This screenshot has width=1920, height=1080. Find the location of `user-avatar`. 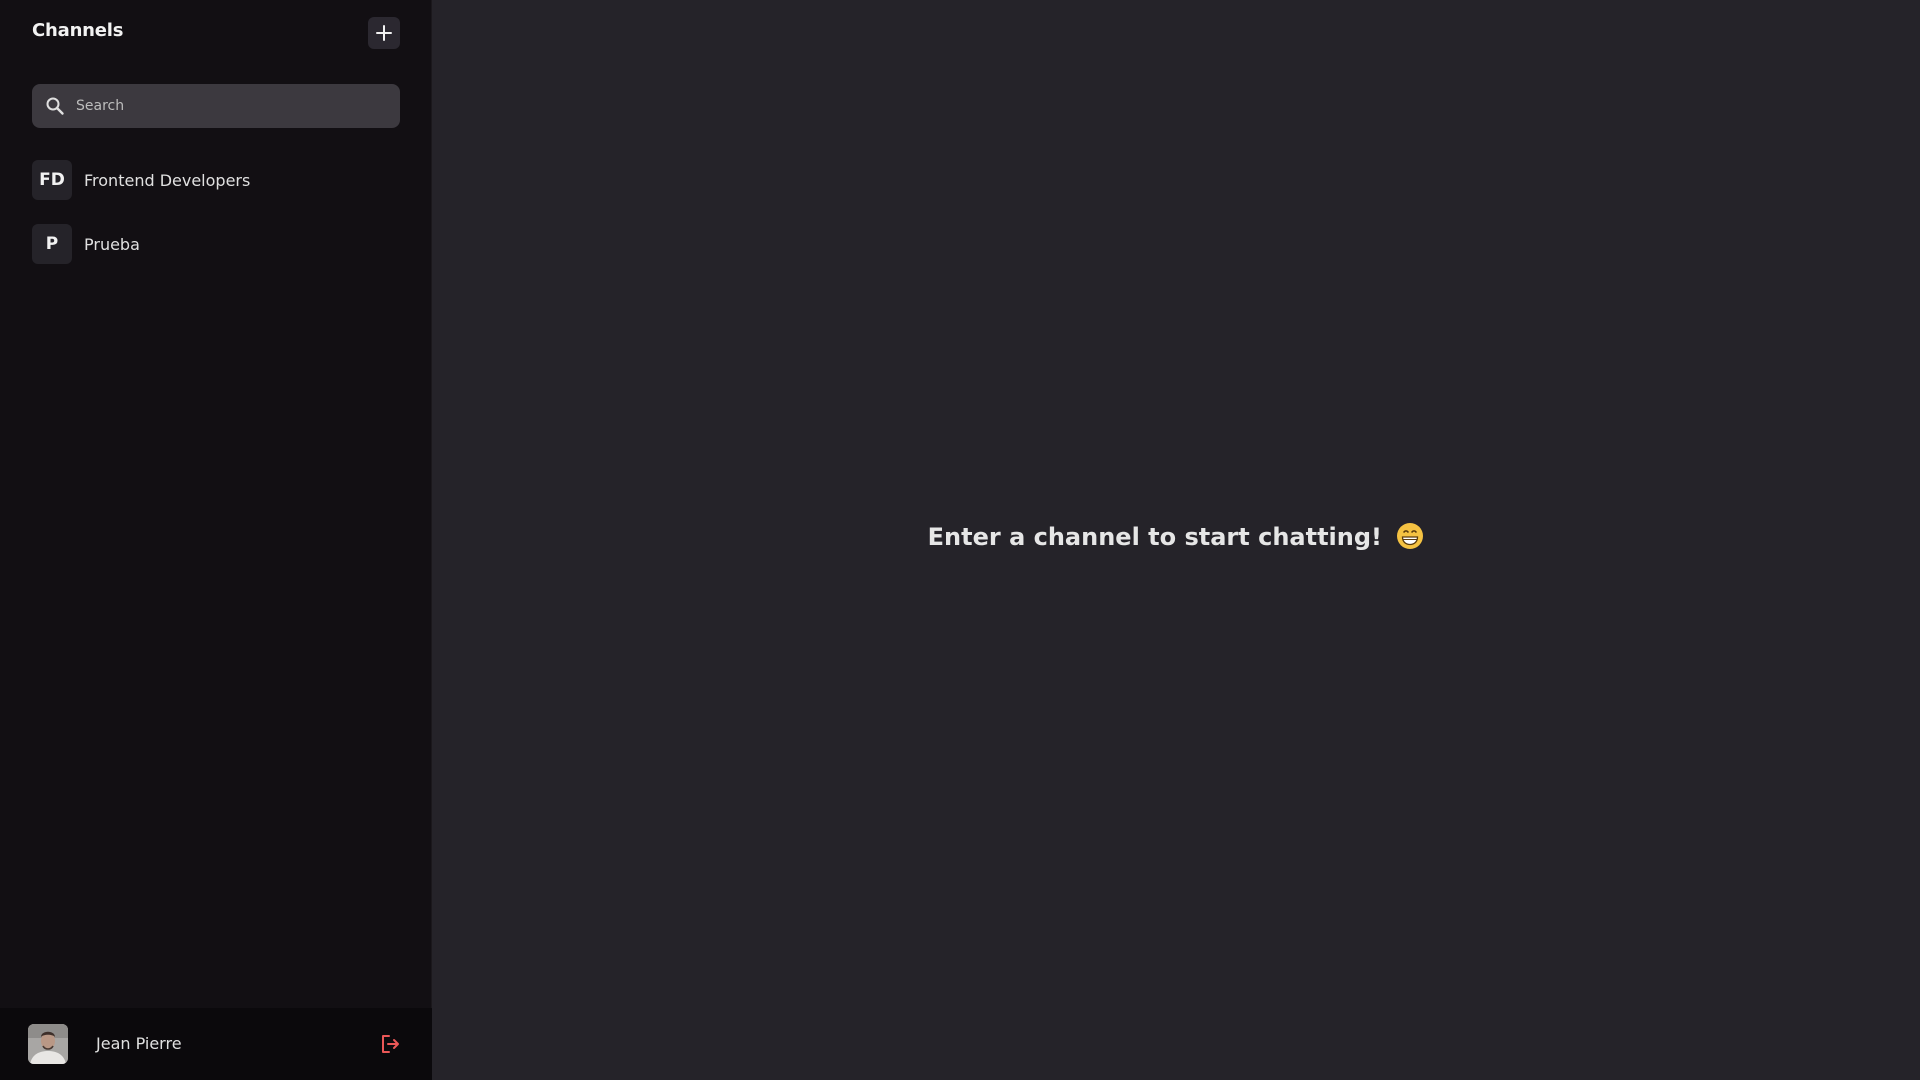

user-avatar is located at coordinates (48, 1044).